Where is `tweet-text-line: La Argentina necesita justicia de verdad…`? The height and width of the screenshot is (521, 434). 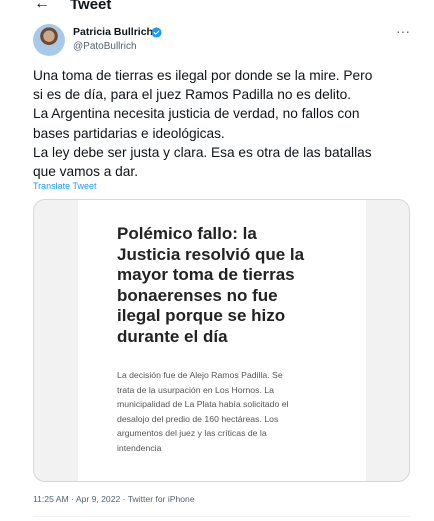 tweet-text-line: La Argentina necesita justicia de verdad… is located at coordinates (196, 114).